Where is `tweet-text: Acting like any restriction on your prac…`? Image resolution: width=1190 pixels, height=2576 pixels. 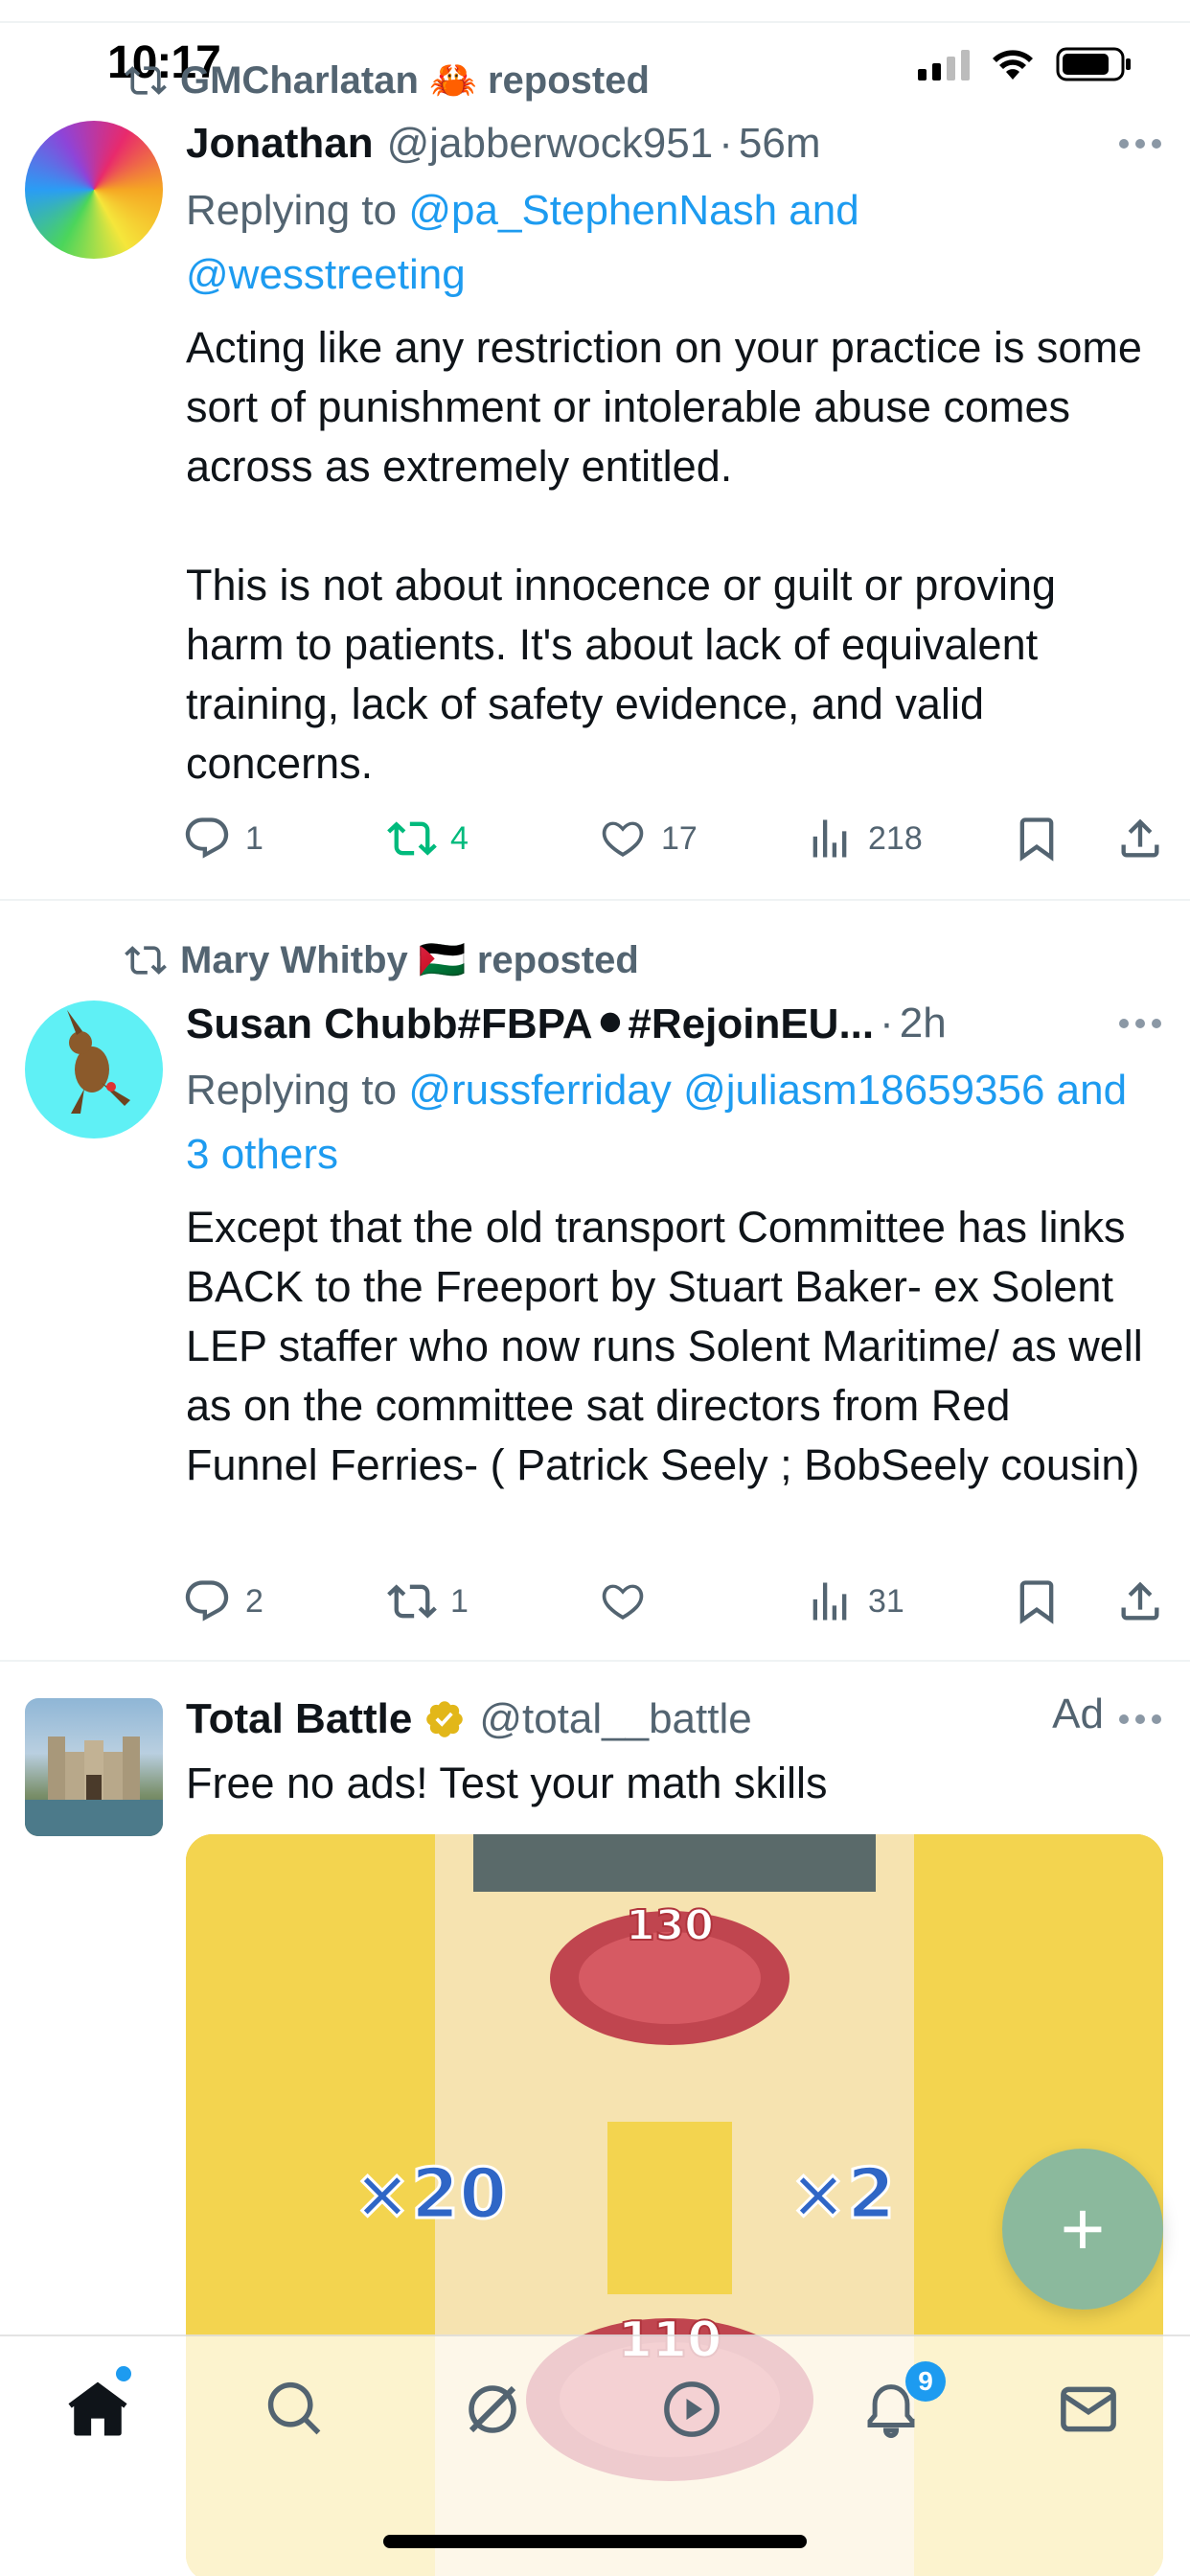
tweet-text: Acting like any restriction on your prac… is located at coordinates (664, 555).